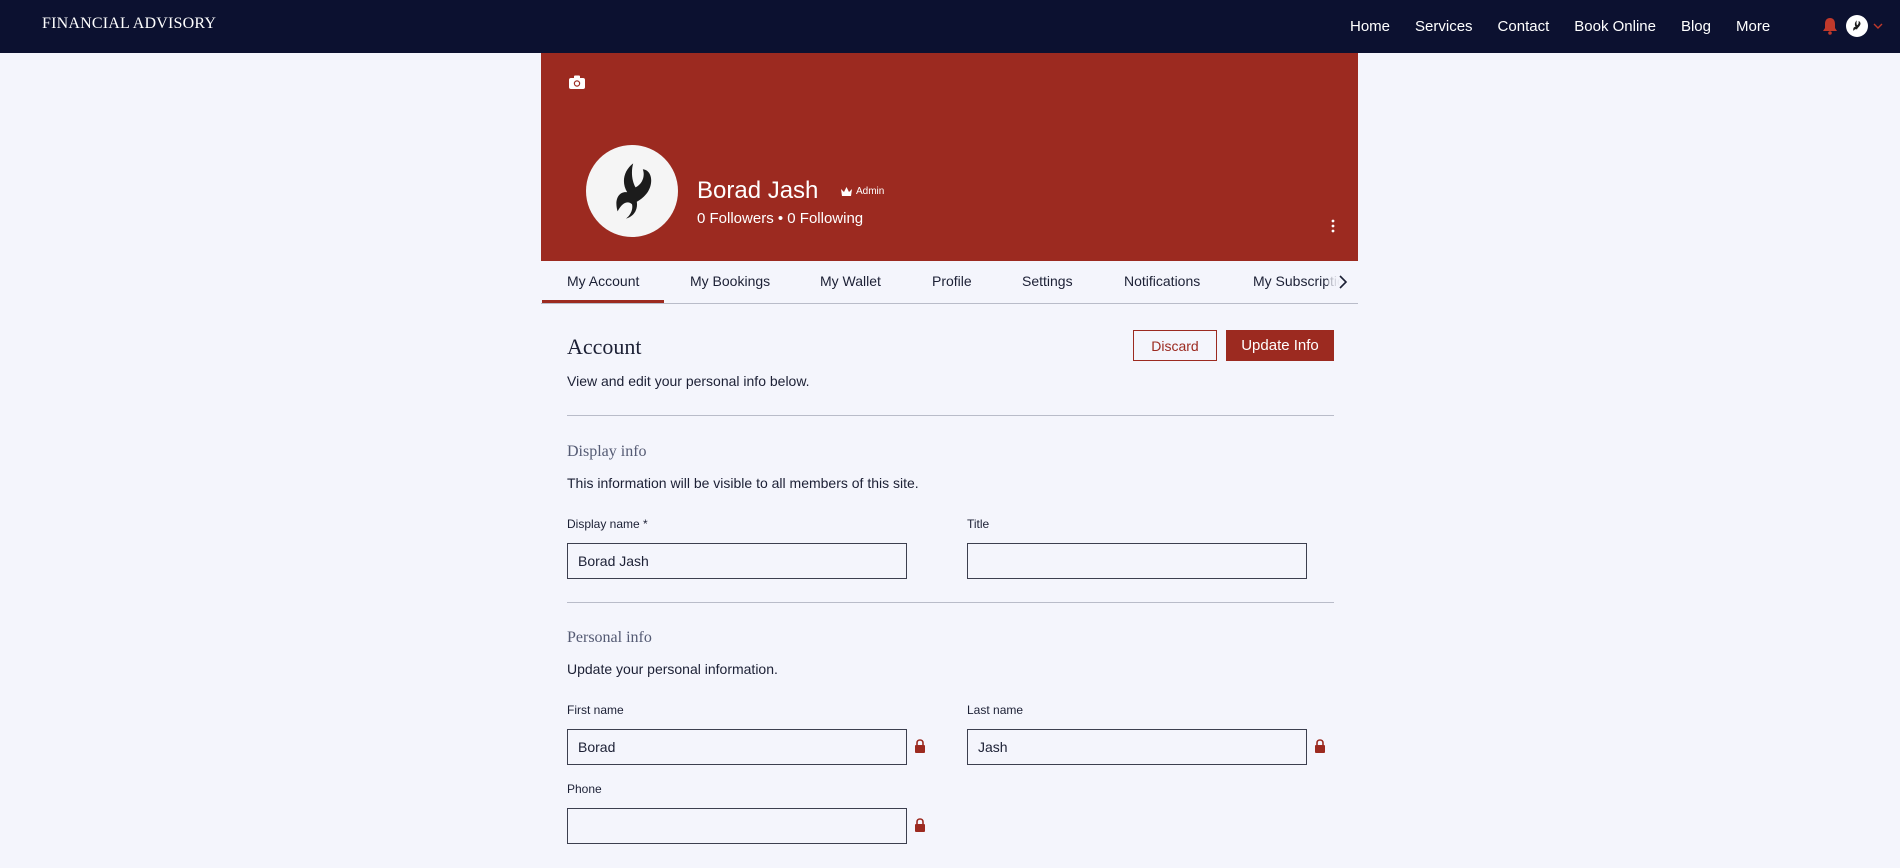 Image resolution: width=1900 pixels, height=868 pixels. Describe the element at coordinates (1137, 747) in the screenshot. I see `last-name-input` at that location.